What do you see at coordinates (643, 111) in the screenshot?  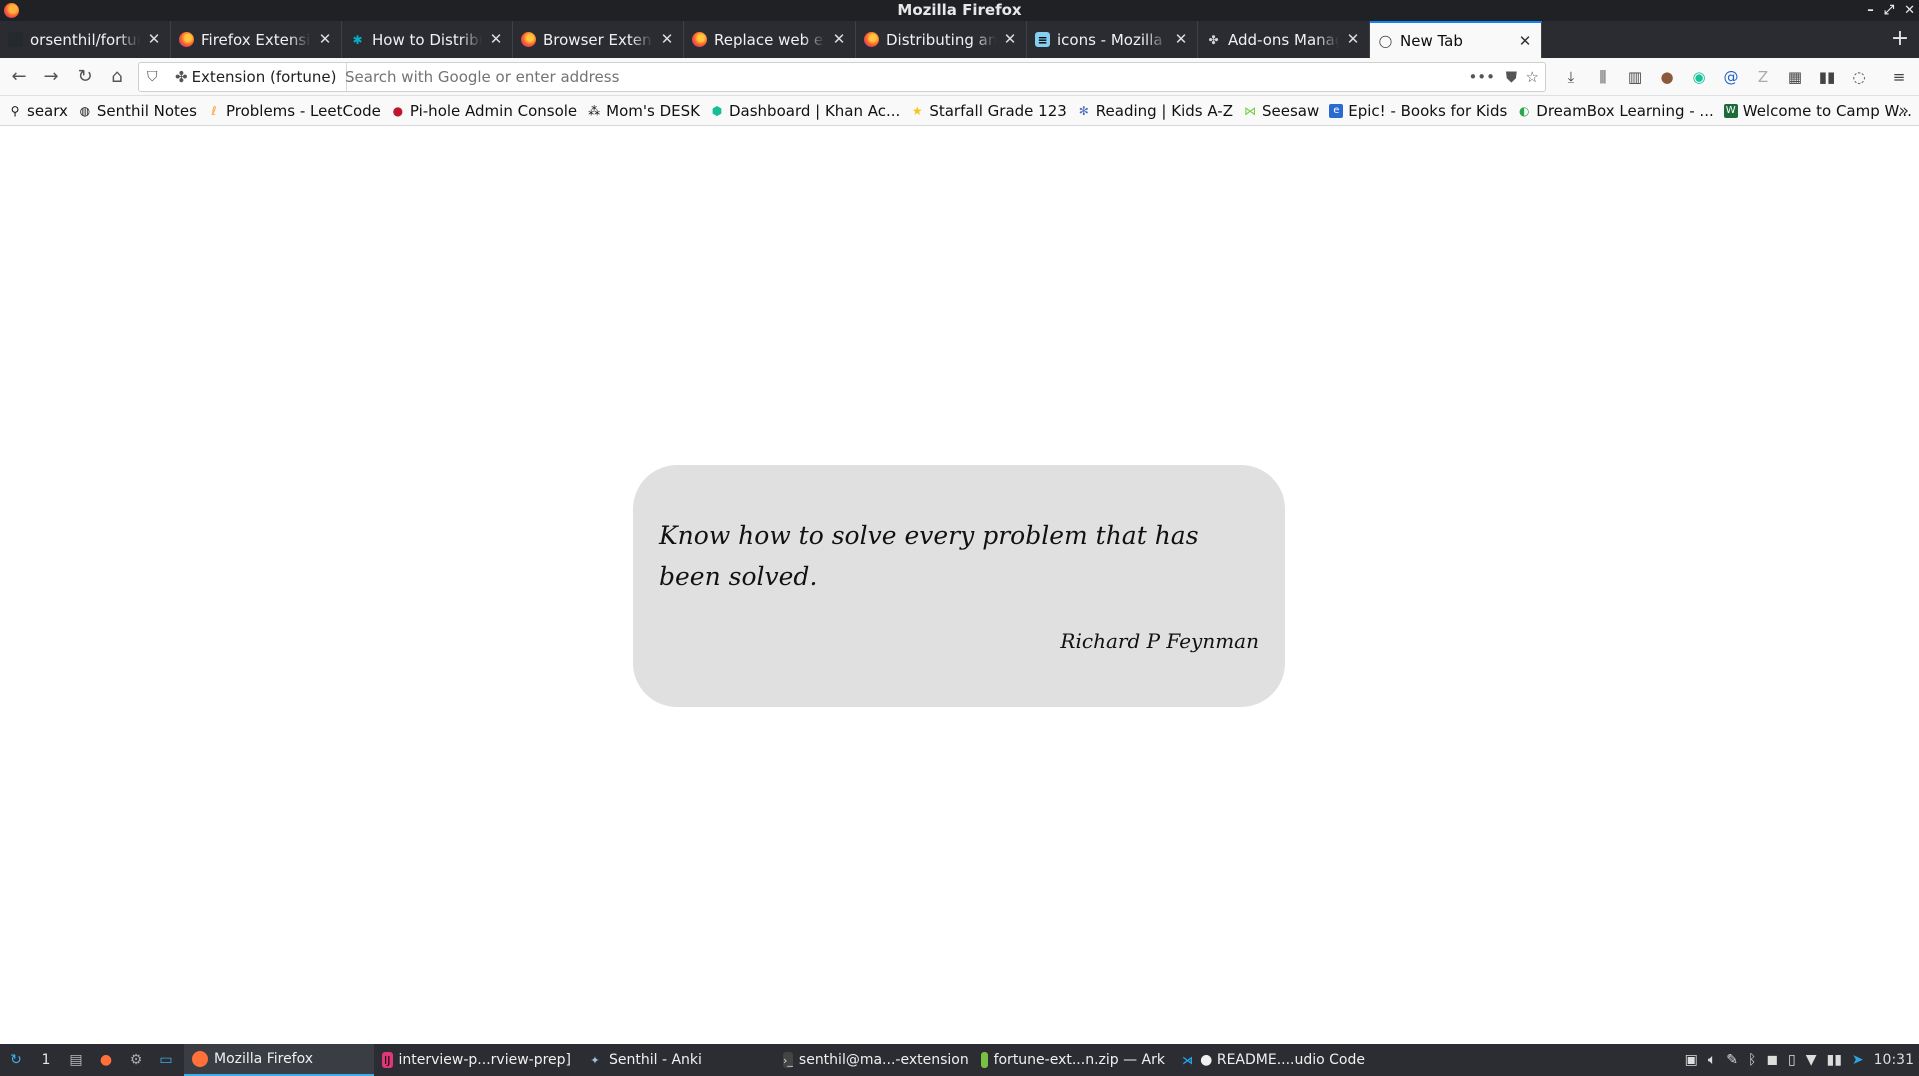 I see `bookmark-moms-desk: ⁂ Mom's DESK` at bounding box center [643, 111].